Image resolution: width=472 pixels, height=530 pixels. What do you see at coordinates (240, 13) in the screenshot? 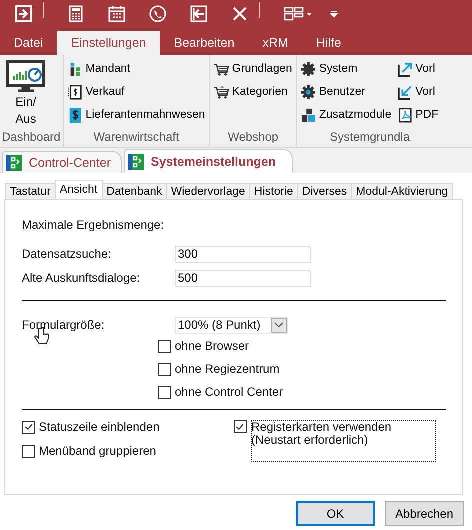
I see `close-icon` at bounding box center [240, 13].